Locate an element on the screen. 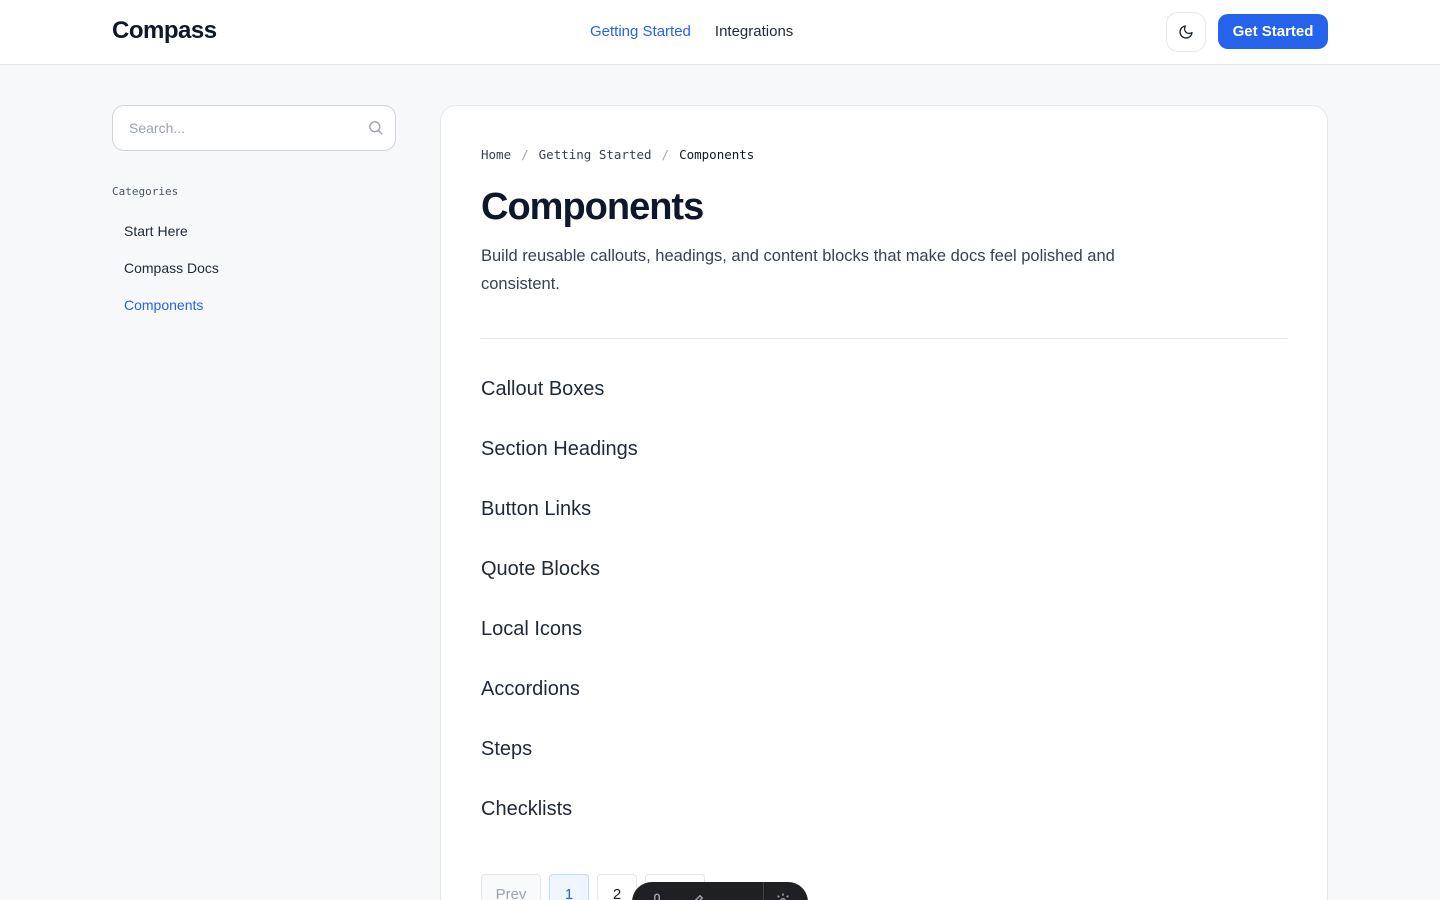 This screenshot has height=900, width=1440. category-list: Start Here Compass Docs Components is located at coordinates (171, 278).